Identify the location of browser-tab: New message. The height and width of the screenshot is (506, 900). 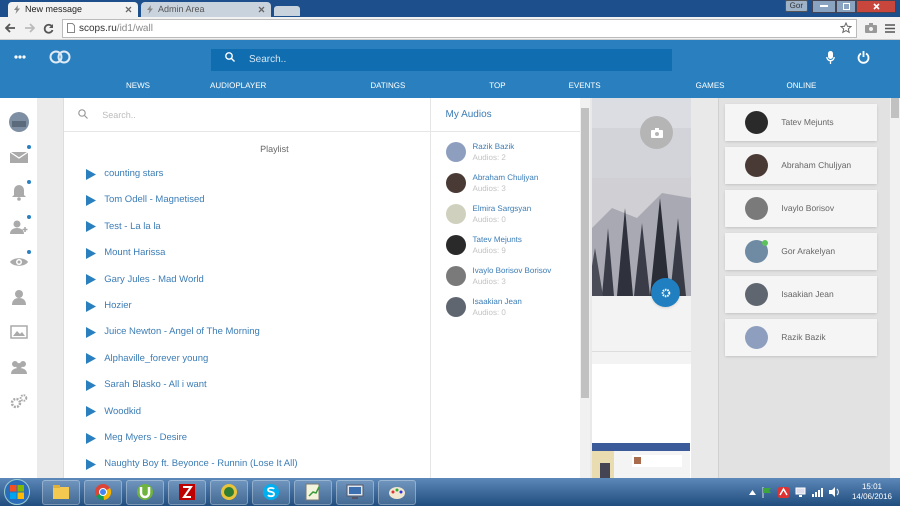
(73, 9).